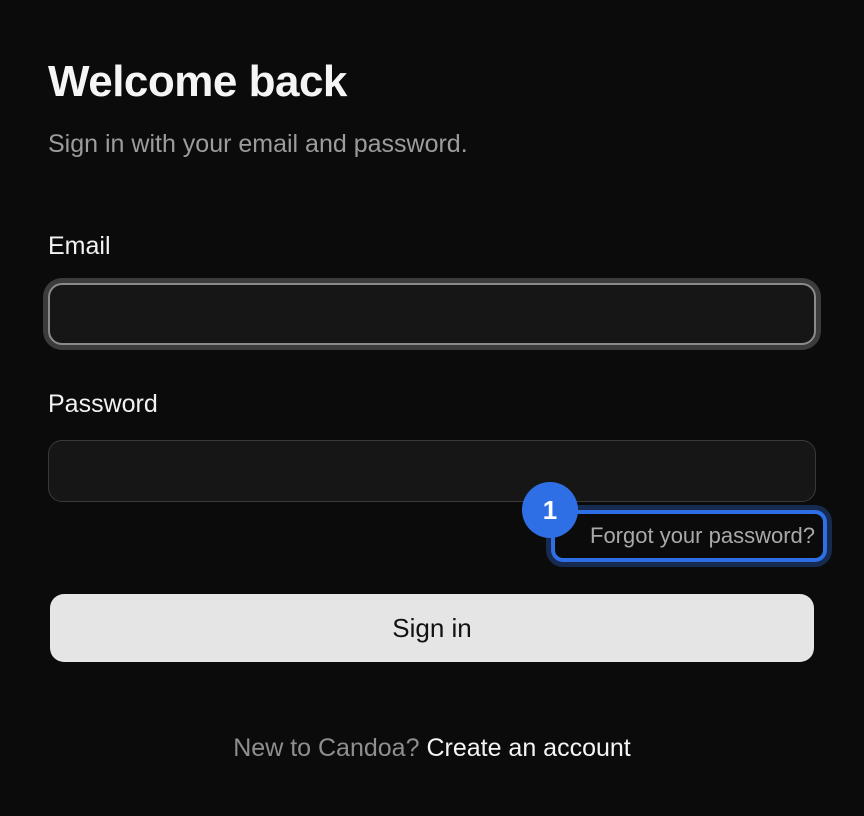  I want to click on page-subtitle: Sign in with your email and password., so click(258, 144).